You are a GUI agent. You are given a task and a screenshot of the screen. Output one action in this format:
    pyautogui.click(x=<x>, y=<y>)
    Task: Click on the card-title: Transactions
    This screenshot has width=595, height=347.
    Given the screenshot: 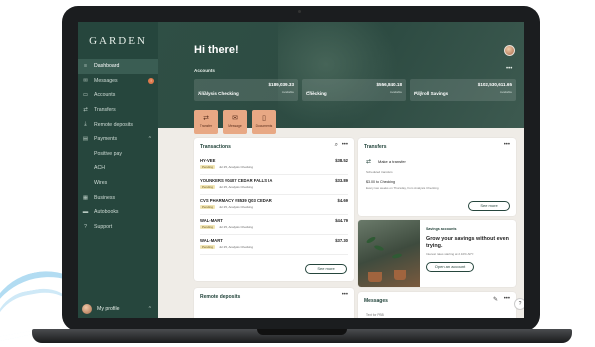 What is the action you would take?
    pyautogui.click(x=215, y=147)
    